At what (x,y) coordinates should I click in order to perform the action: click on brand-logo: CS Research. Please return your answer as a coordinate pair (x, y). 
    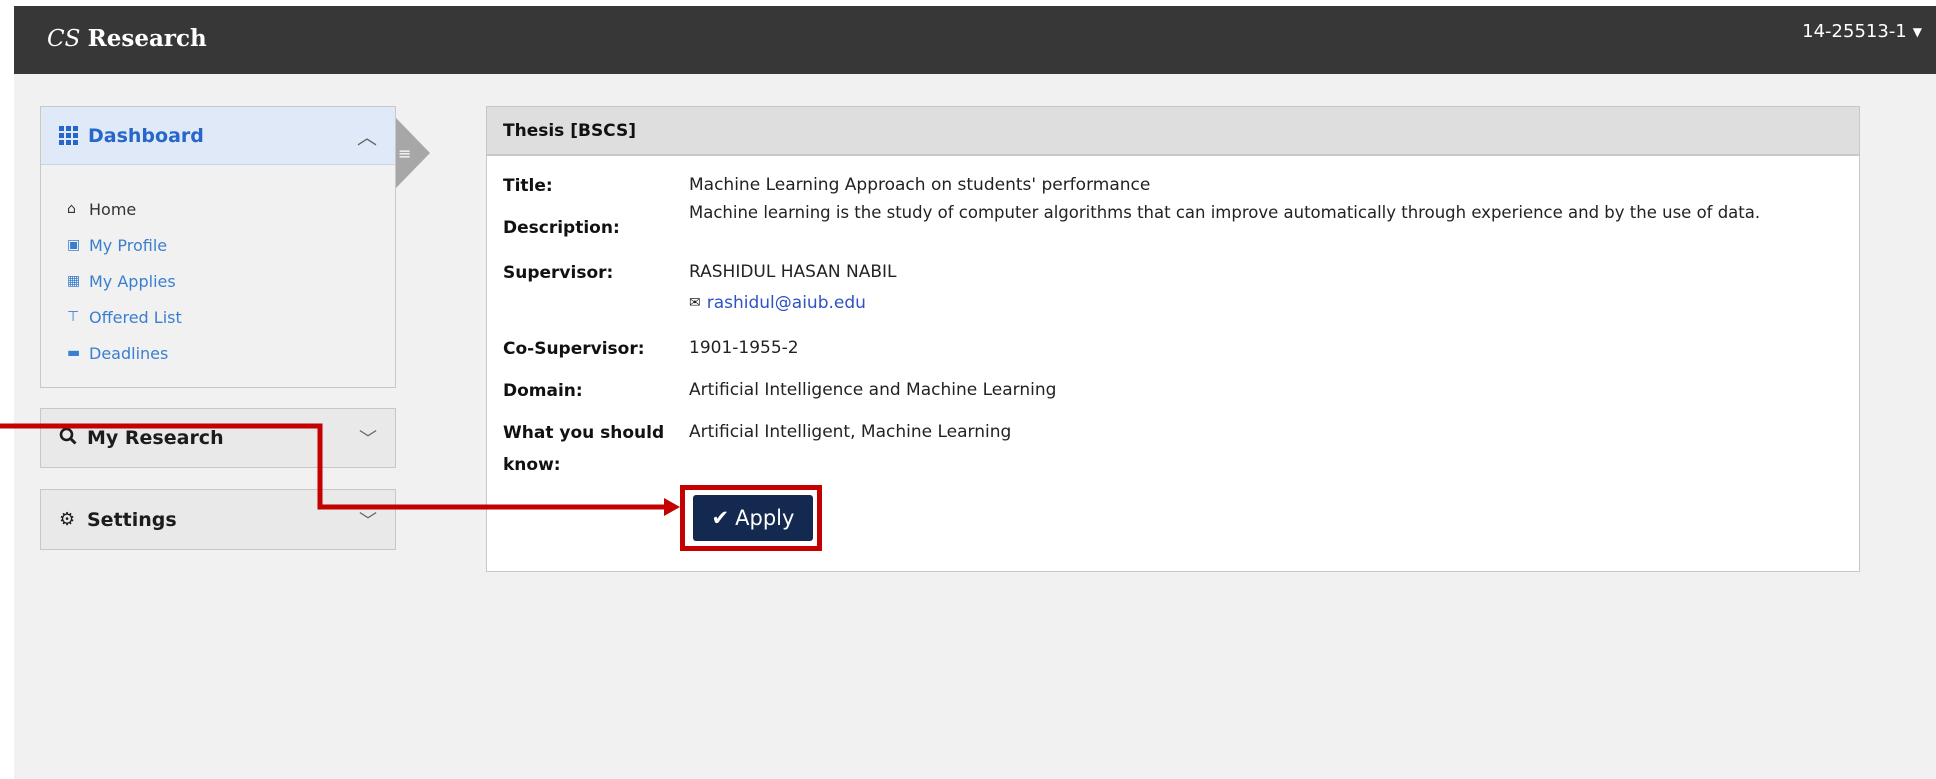
    Looking at the image, I should click on (127, 39).